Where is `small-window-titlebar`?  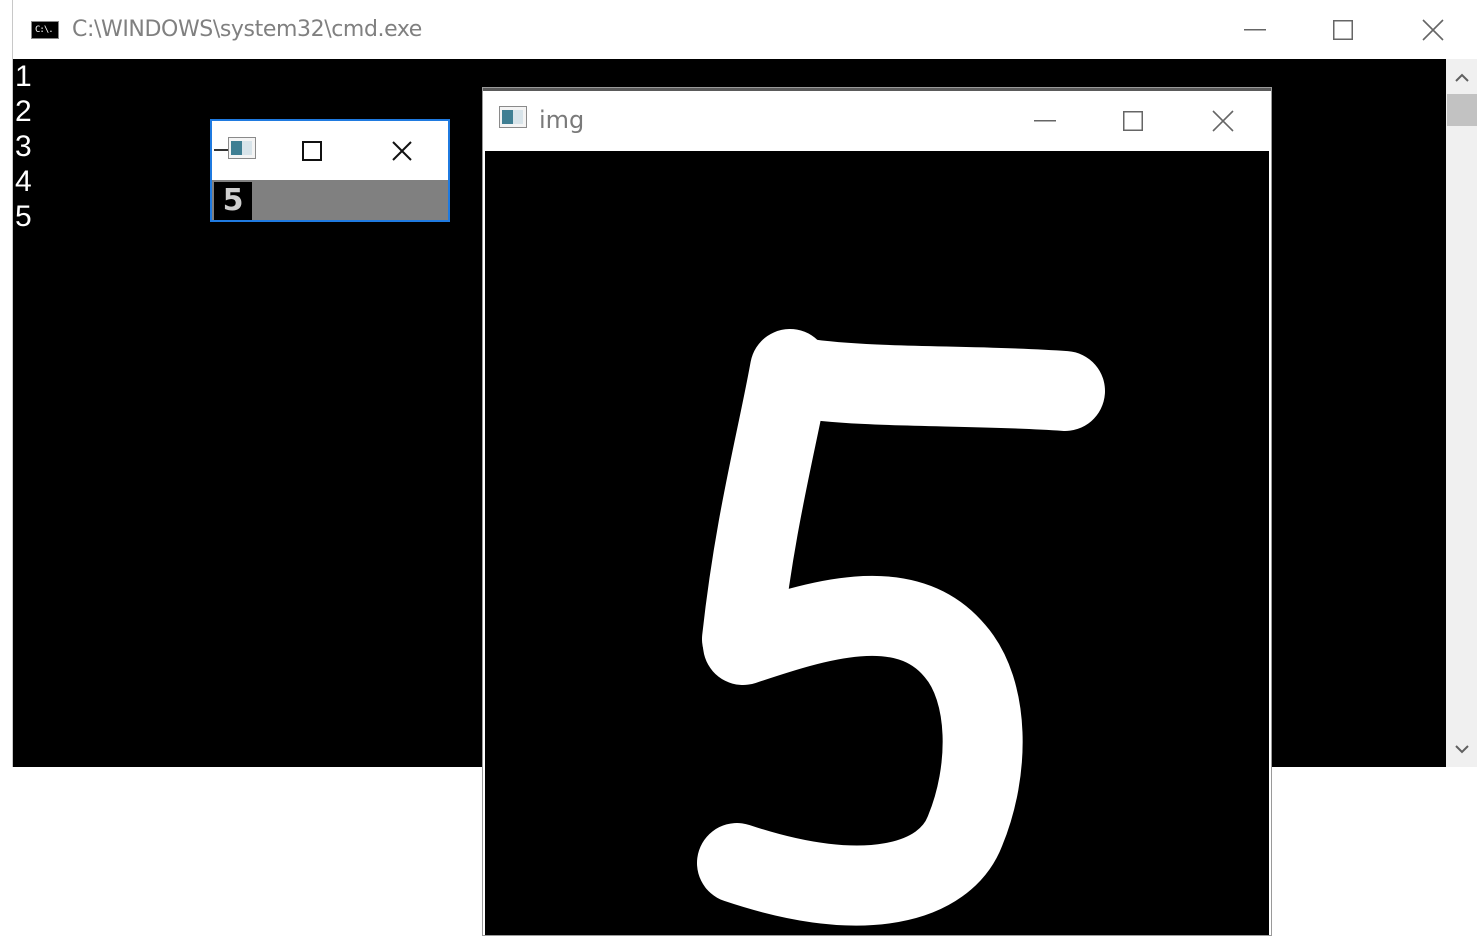 small-window-titlebar is located at coordinates (330, 150).